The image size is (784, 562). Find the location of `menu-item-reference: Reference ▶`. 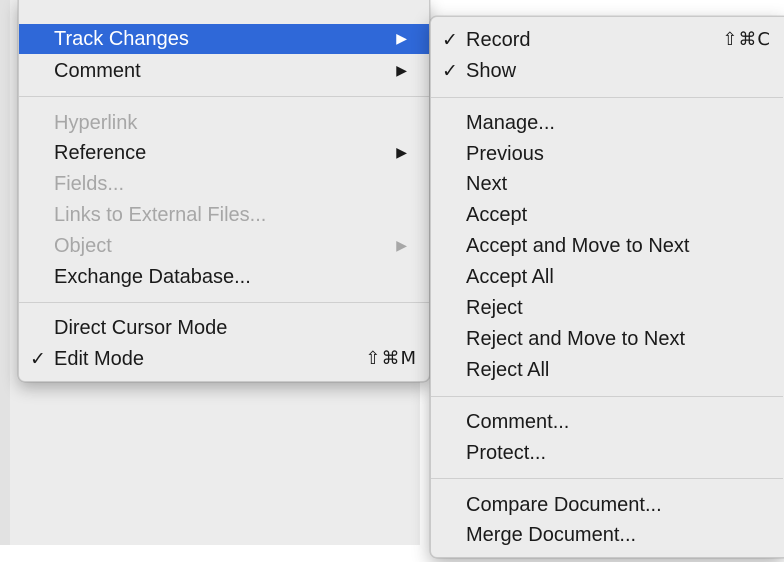

menu-item-reference: Reference ▶ is located at coordinates (224, 153).